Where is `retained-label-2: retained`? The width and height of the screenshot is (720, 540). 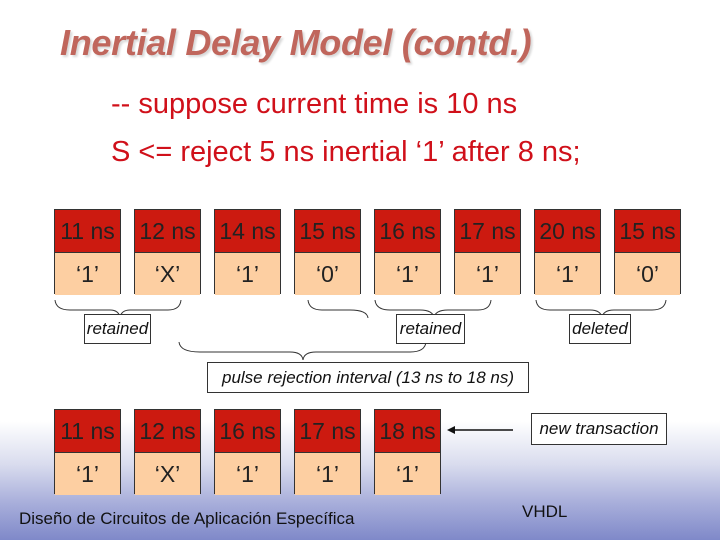 retained-label-2: retained is located at coordinates (430, 329).